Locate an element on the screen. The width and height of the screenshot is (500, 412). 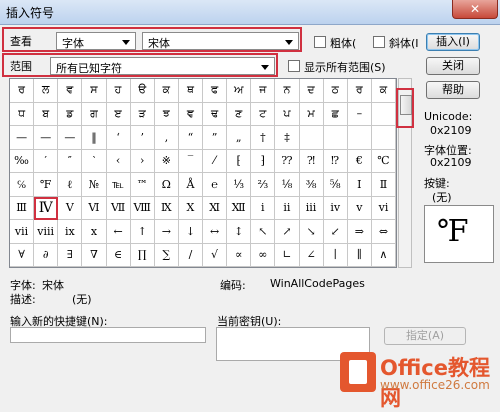
symbol-cell: ⁆ is located at coordinates (263, 161).